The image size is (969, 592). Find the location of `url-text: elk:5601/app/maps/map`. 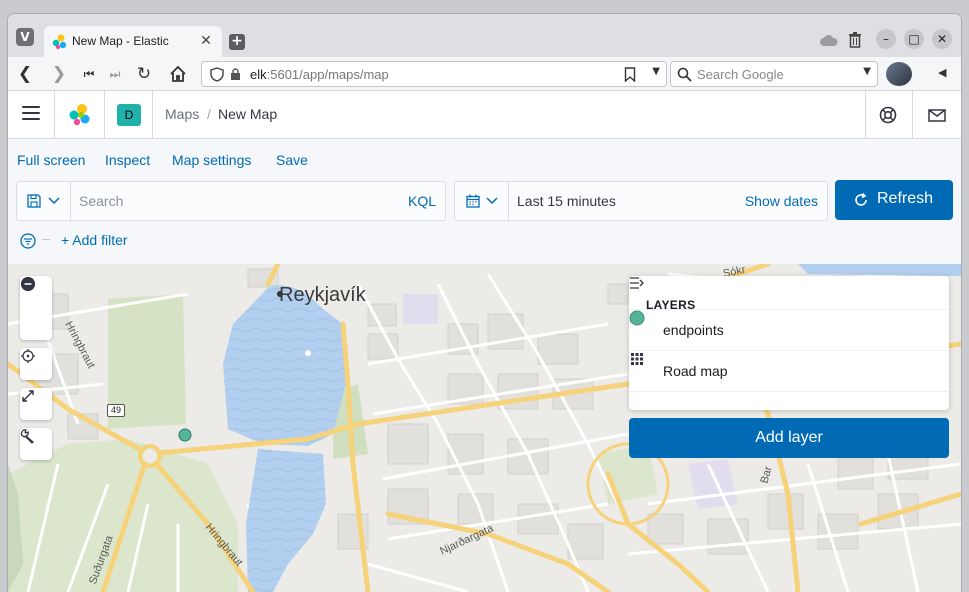

url-text: elk:5601/app/maps/map is located at coordinates (319, 74).